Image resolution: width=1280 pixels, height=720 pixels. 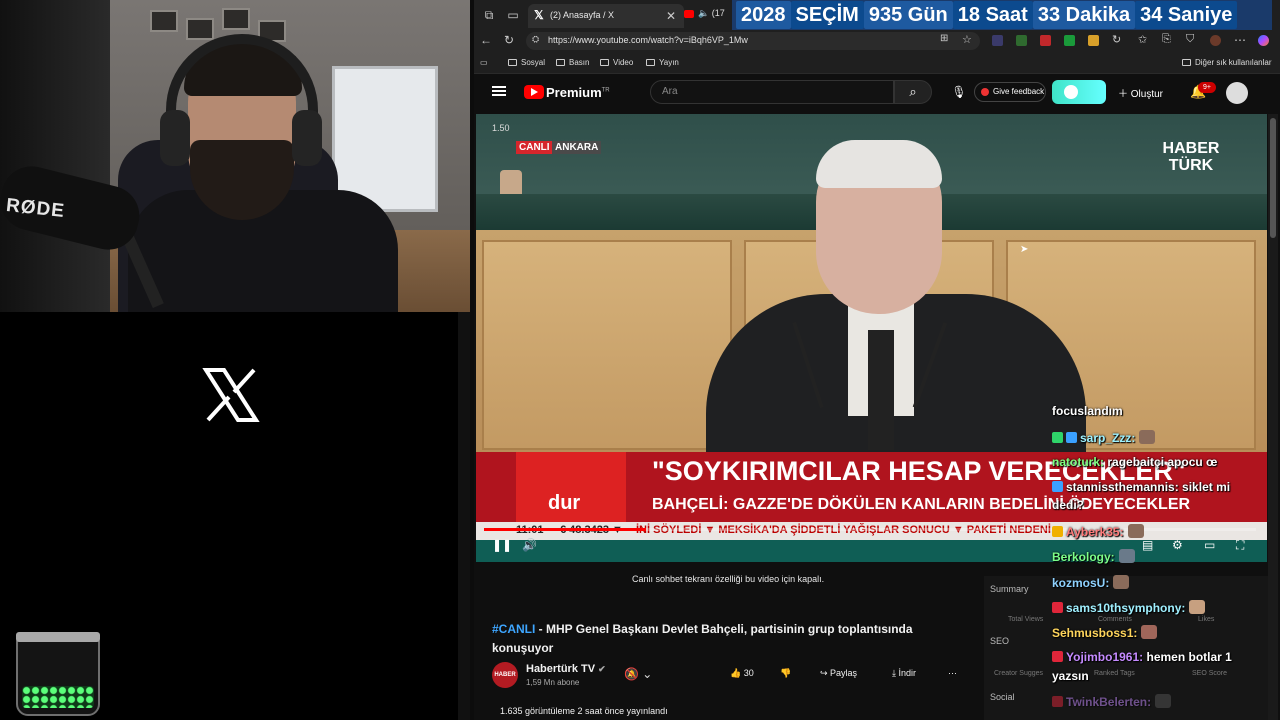 I want to click on subscriber-count: 1,59 Mn abone, so click(x=553, y=682).